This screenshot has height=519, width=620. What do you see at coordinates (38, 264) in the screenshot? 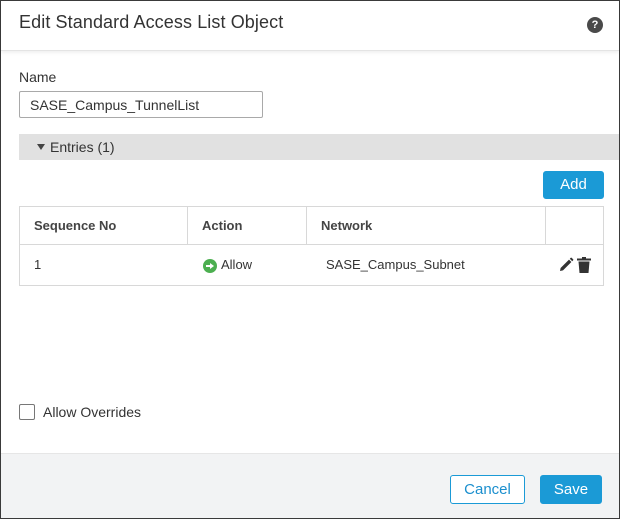
I see `cell-sequence: 1` at bounding box center [38, 264].